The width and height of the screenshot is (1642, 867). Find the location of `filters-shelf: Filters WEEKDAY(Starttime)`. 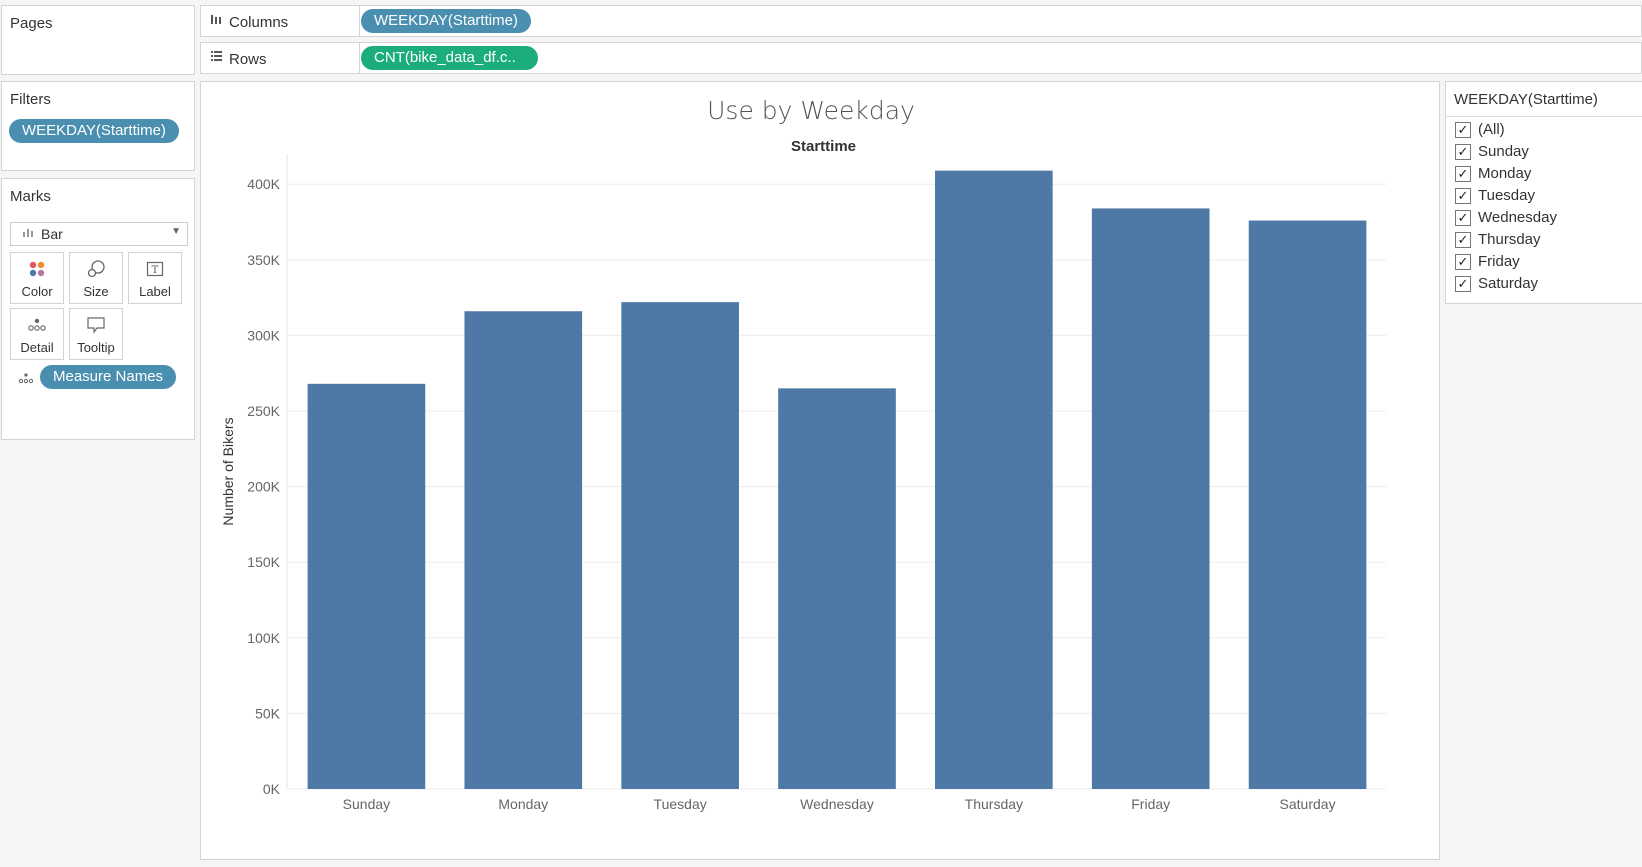

filters-shelf: Filters WEEKDAY(Starttime) is located at coordinates (98, 126).